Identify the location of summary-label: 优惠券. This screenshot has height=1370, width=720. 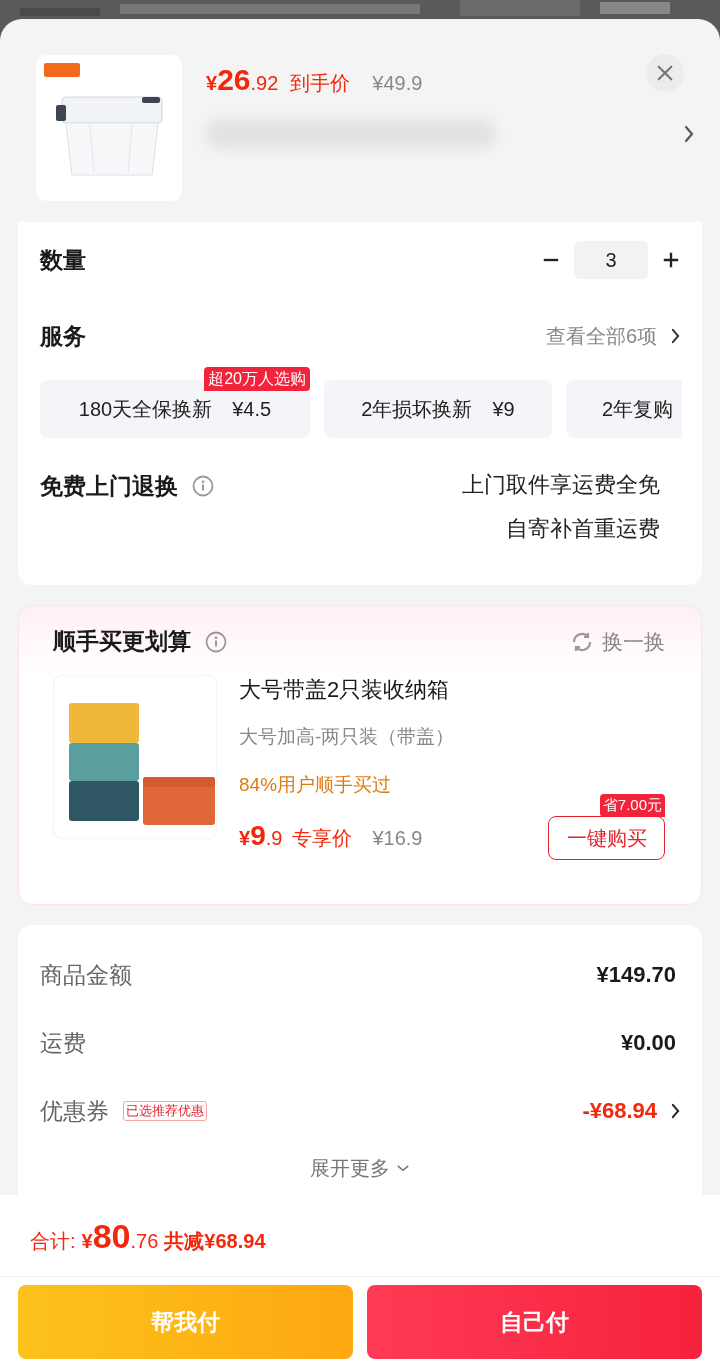
(74, 1111).